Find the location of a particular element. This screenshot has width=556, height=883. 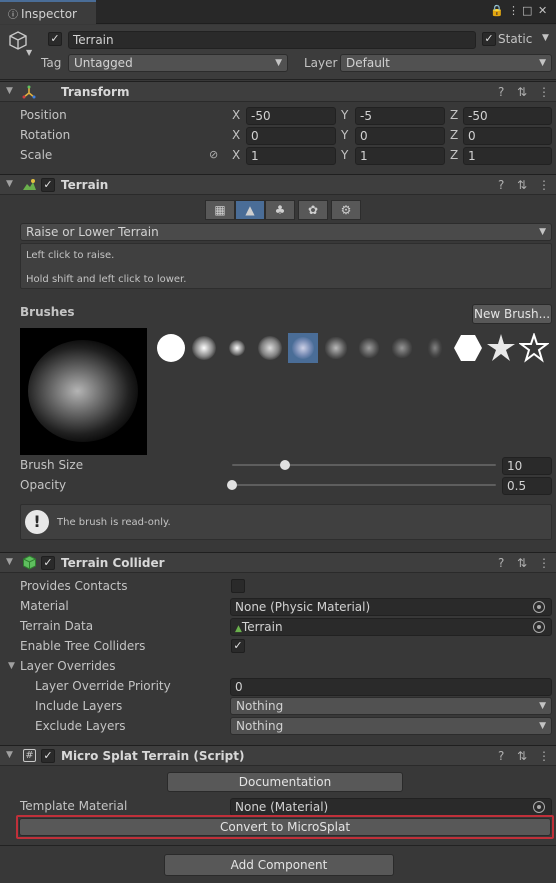

paint-brush-icon: ▲ is located at coordinates (250, 210).